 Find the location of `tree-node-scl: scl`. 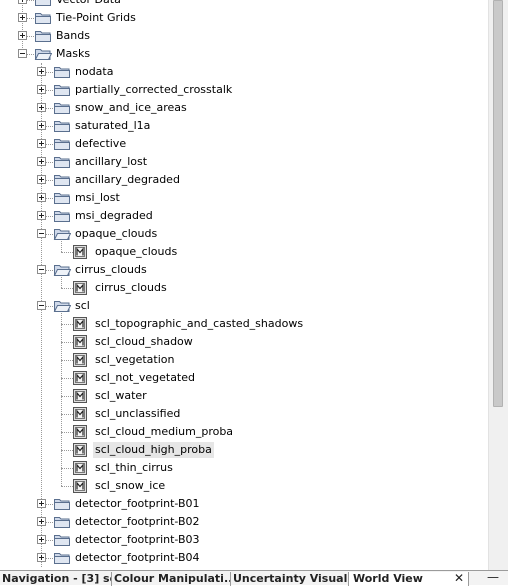

tree-node-scl: scl is located at coordinates (244, 306).